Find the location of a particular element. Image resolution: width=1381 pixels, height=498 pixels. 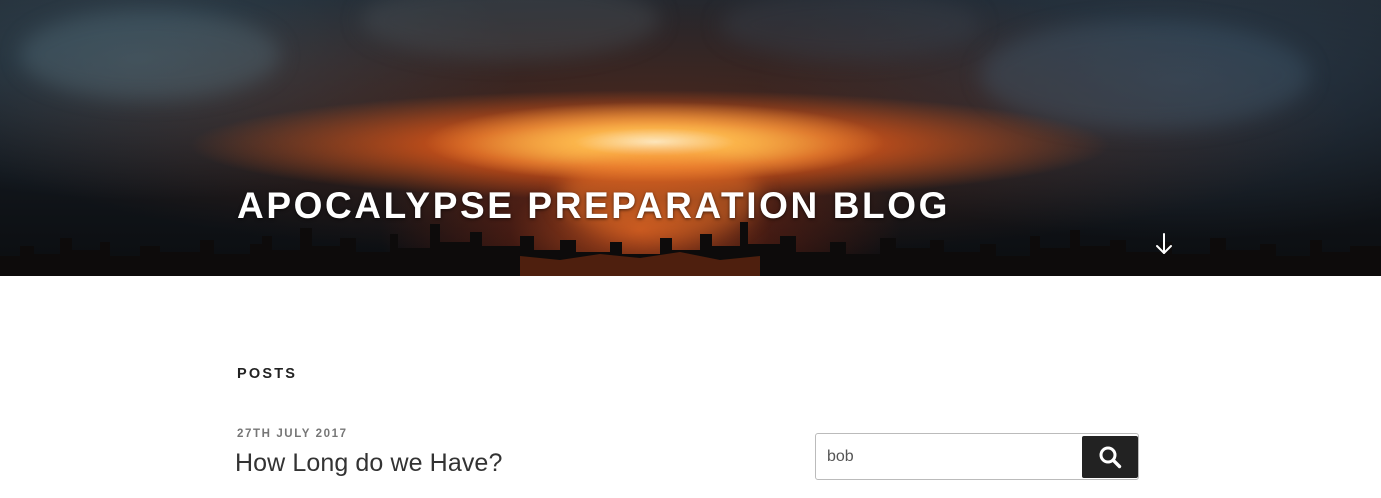

search-form is located at coordinates (977, 456).